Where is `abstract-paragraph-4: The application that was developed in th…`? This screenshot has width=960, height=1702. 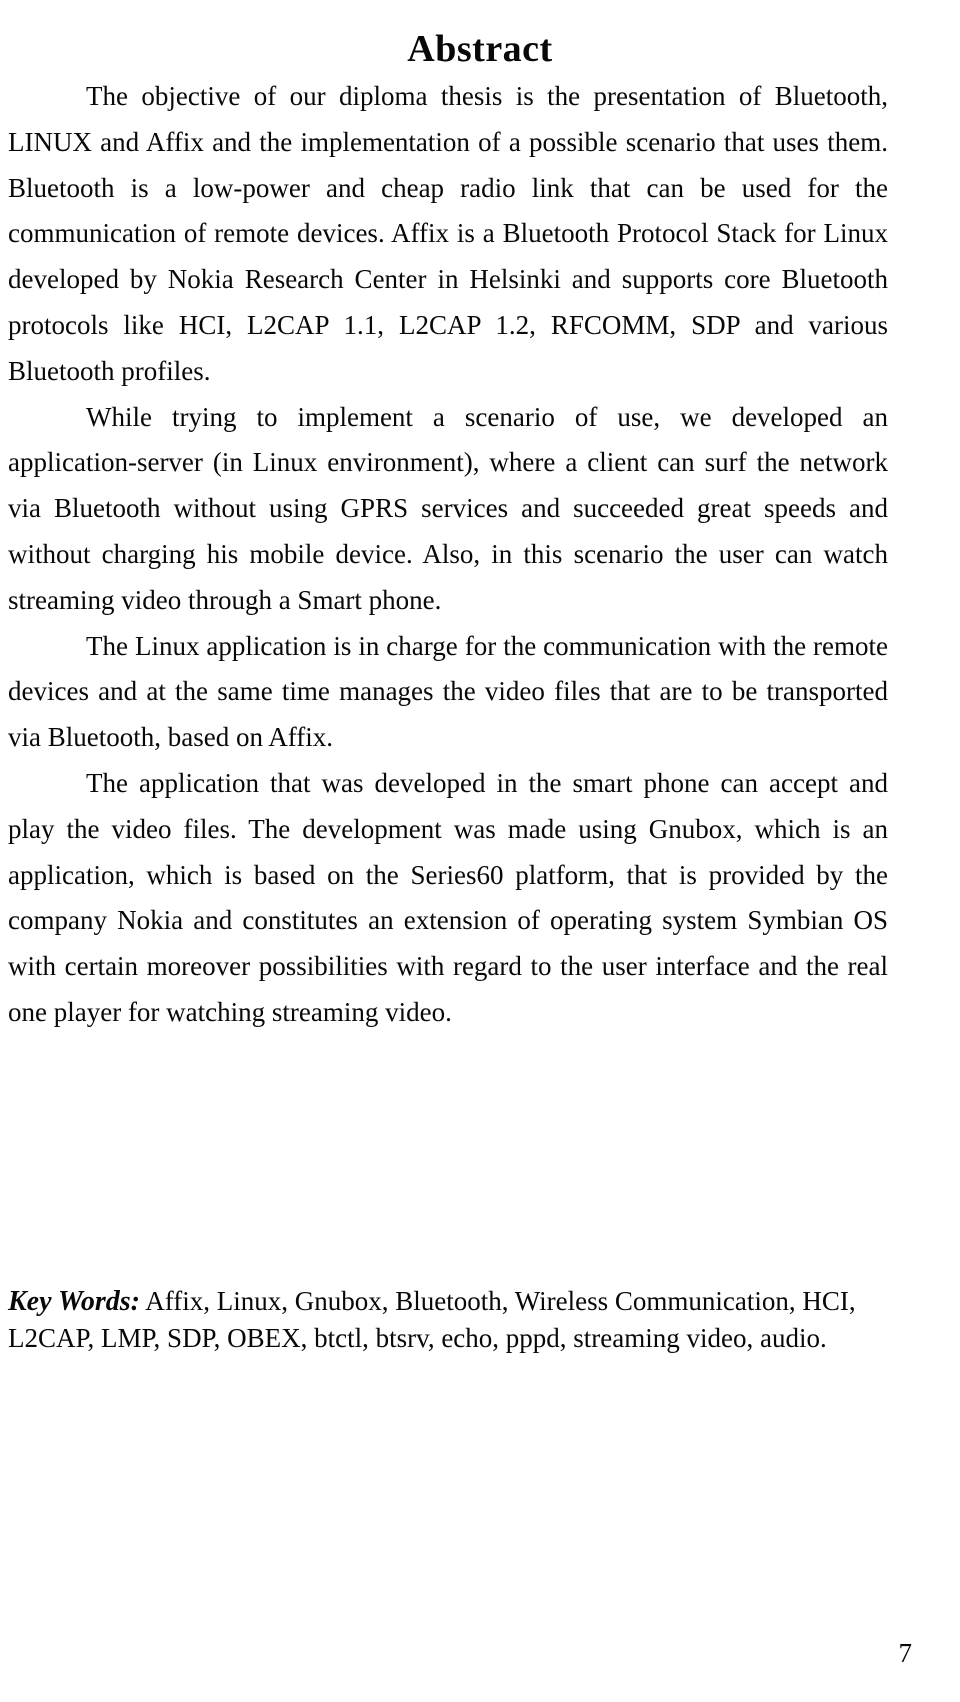
abstract-paragraph-4: The application that was developed in th… is located at coordinates (448, 897).